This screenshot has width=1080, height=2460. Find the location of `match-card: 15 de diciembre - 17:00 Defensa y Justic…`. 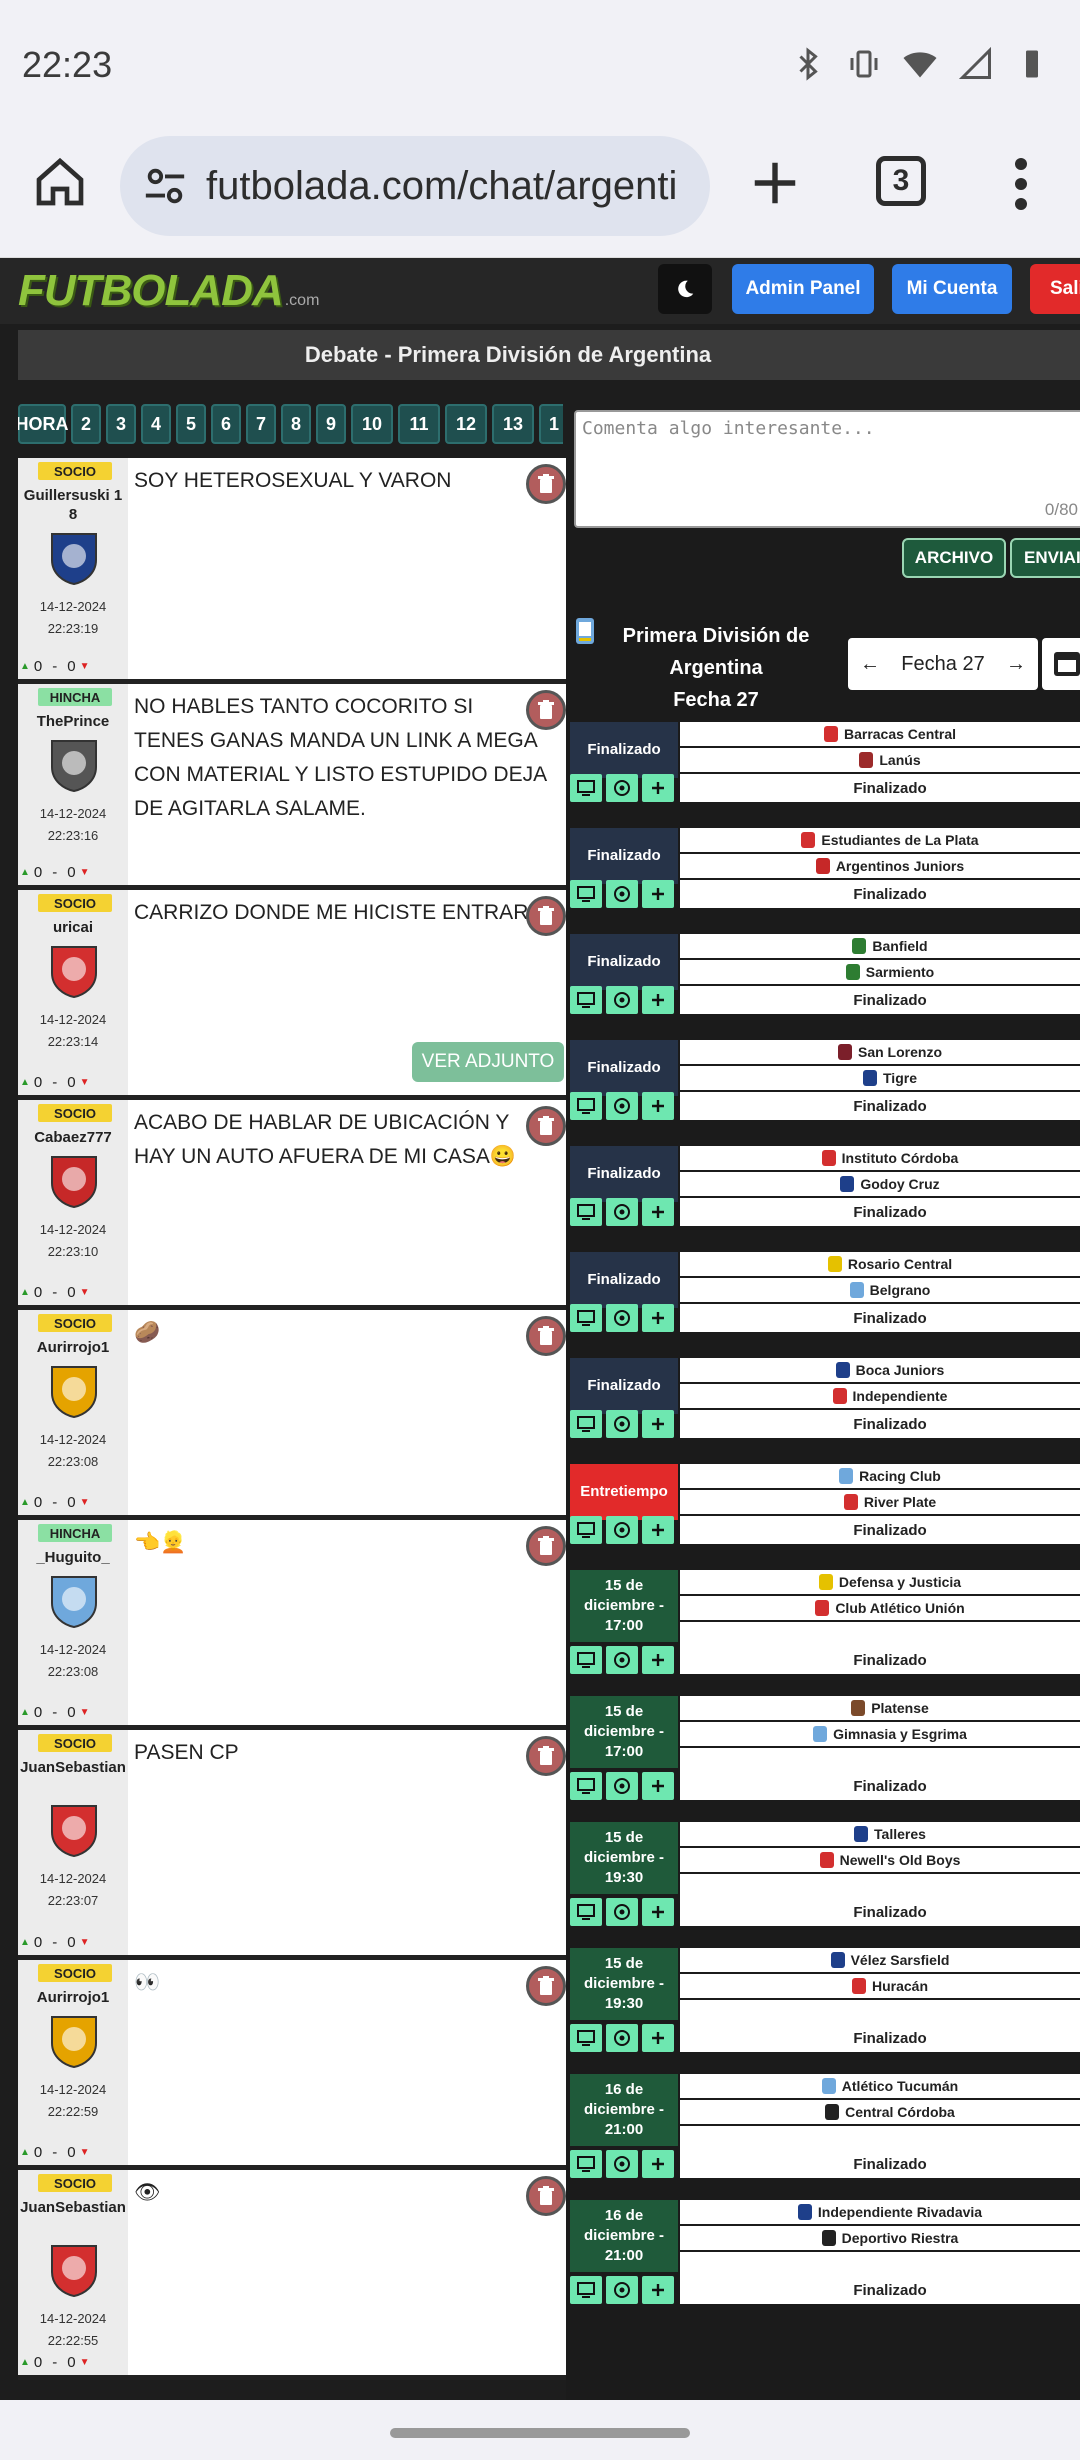

match-card: 15 de diciembre - 17:00 Defensa y Justic… is located at coordinates (825, 1625).